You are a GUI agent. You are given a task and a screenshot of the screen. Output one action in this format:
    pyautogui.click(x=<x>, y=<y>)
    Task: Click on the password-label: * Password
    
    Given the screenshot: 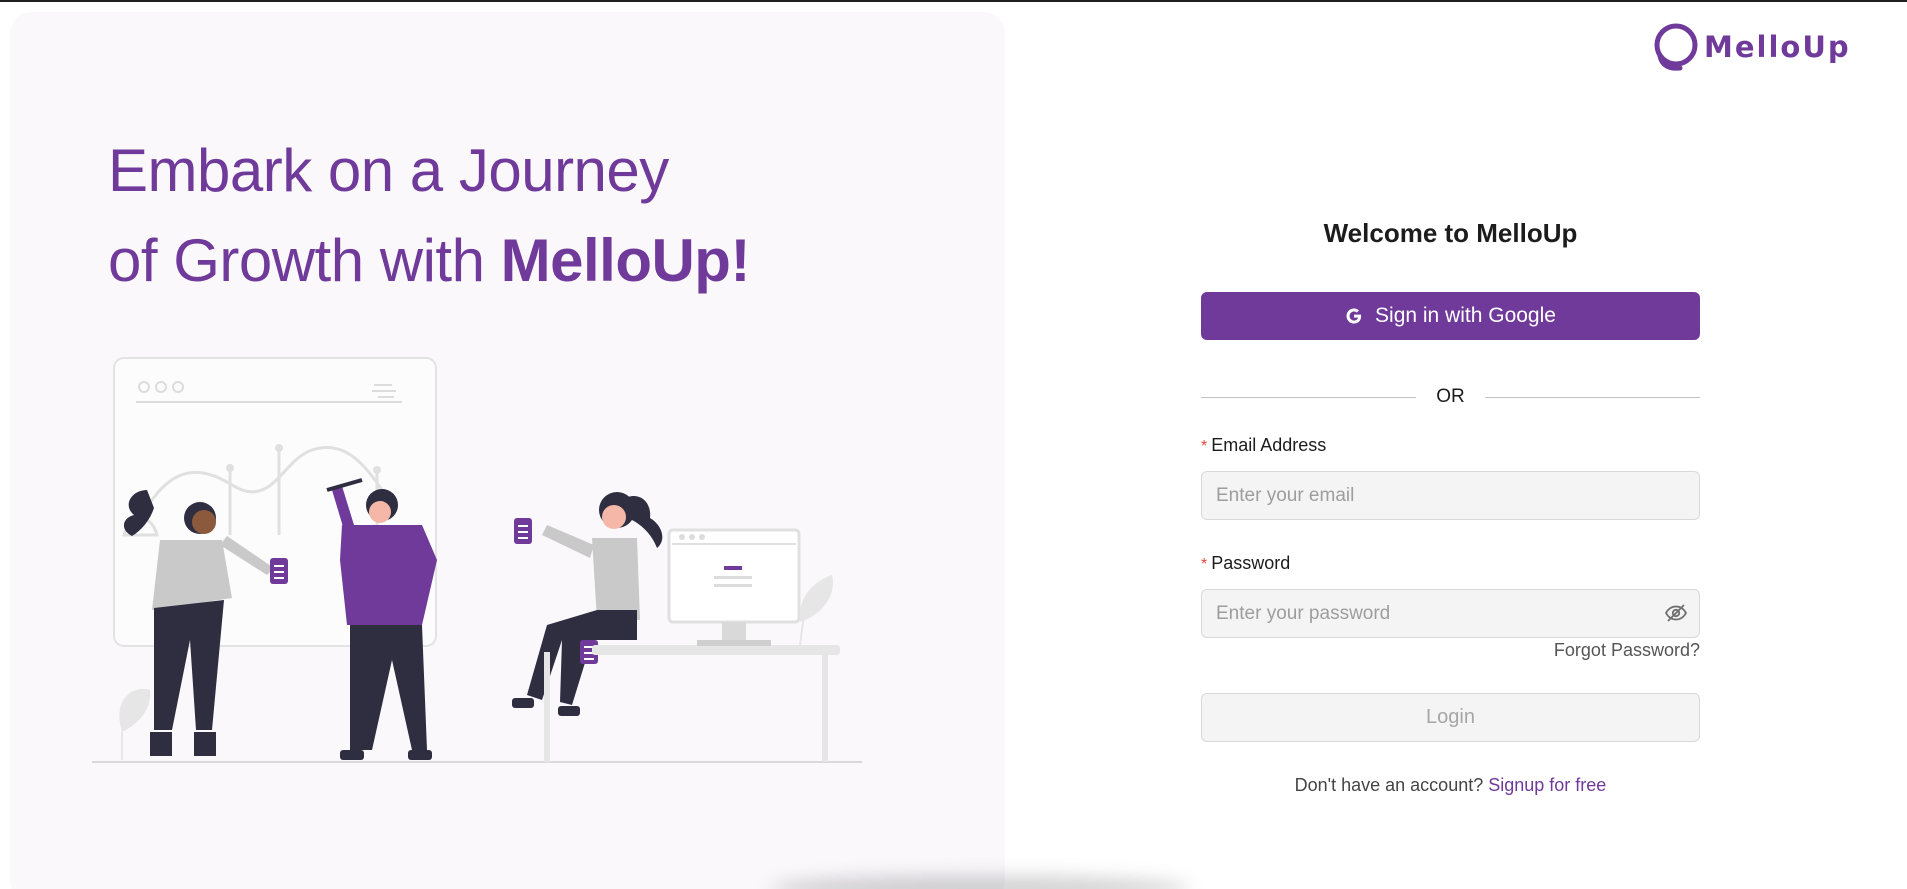 What is the action you would take?
    pyautogui.click(x=1245, y=563)
    